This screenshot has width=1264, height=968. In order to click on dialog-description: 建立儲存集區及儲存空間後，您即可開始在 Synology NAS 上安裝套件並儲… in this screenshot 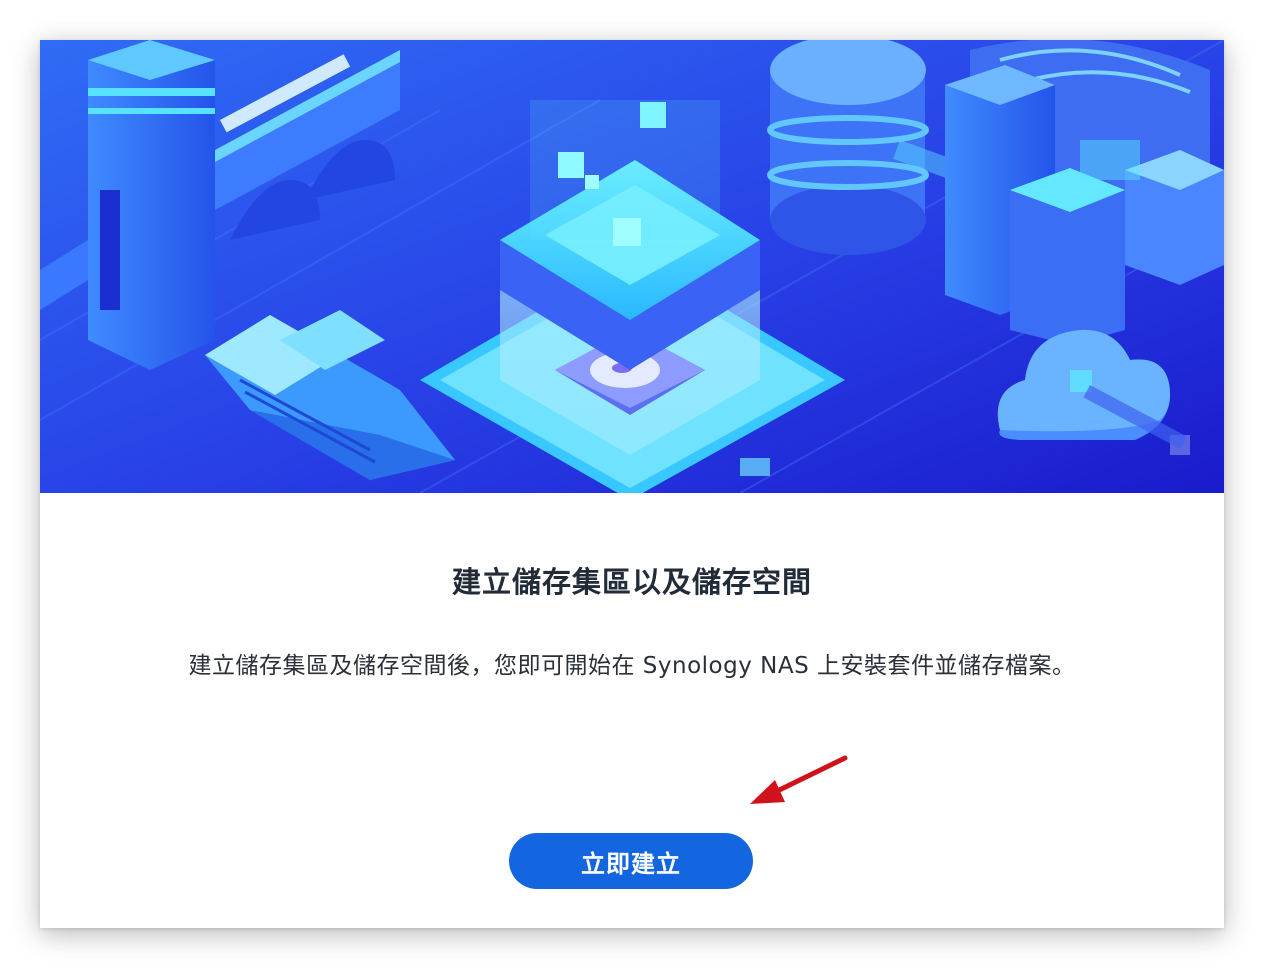, I will do `click(632, 666)`.